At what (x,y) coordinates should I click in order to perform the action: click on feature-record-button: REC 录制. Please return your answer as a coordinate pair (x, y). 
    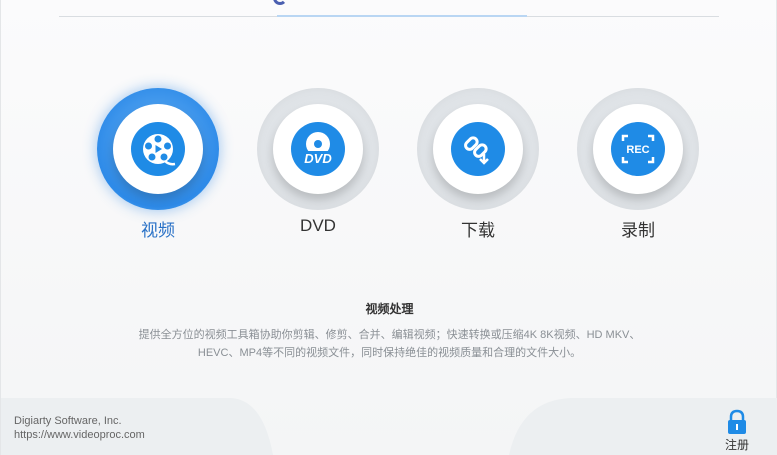
    Looking at the image, I should click on (638, 168).